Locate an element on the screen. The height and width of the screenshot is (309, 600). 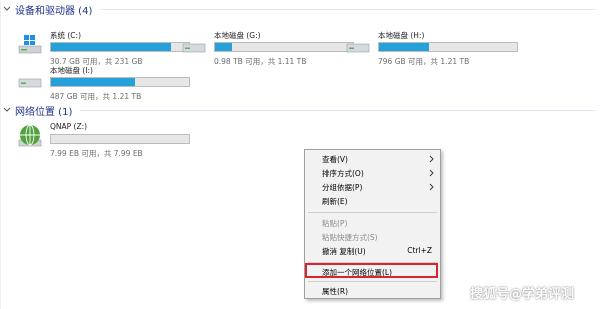
network-drive-z: QNAP (Z:) 7.99 EB 可用，共 7.99 EB is located at coordinates (108, 145).